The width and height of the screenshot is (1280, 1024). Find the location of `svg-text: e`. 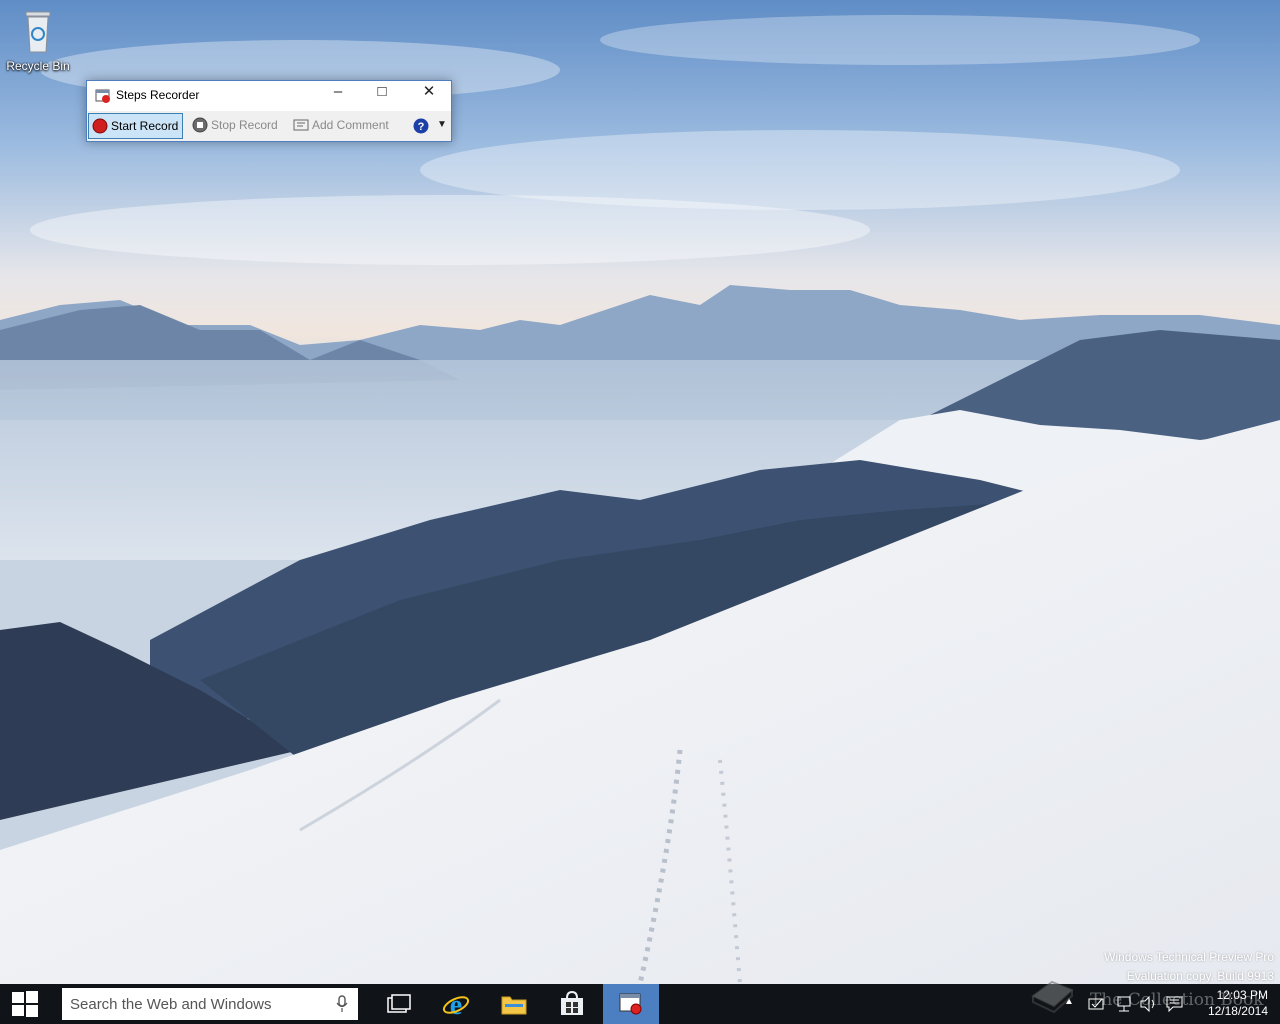

svg-text: e is located at coordinates (456, 1004).